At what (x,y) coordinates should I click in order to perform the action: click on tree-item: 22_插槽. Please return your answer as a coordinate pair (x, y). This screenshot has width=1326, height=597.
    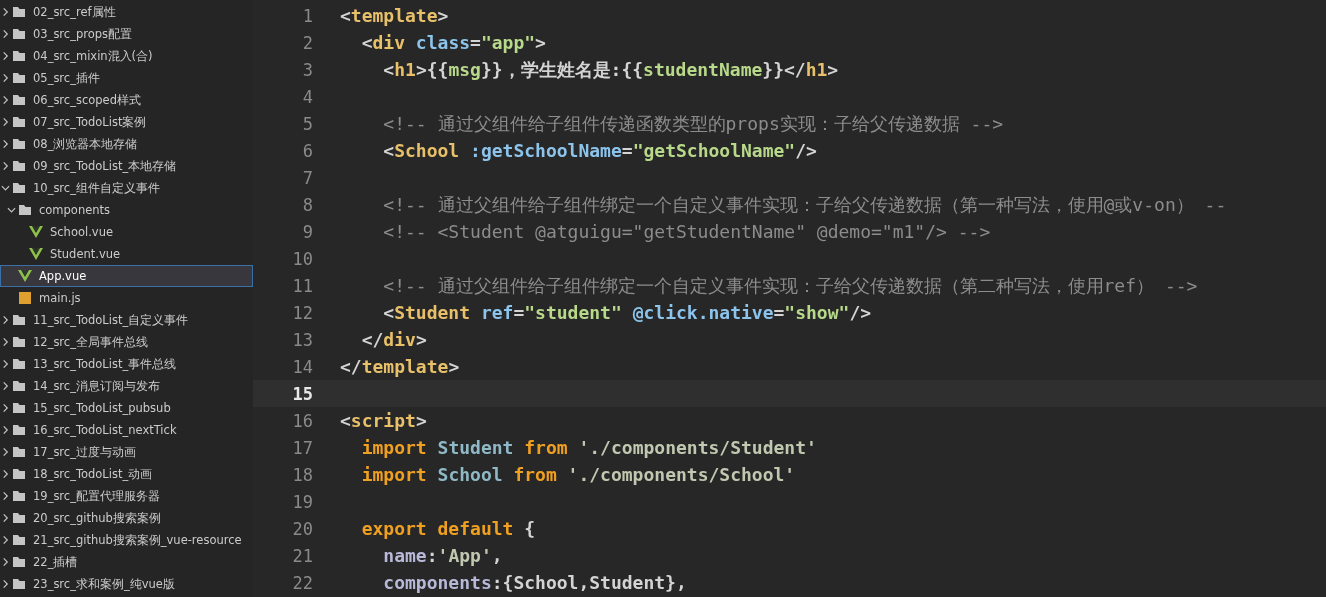
    Looking at the image, I should click on (126, 562).